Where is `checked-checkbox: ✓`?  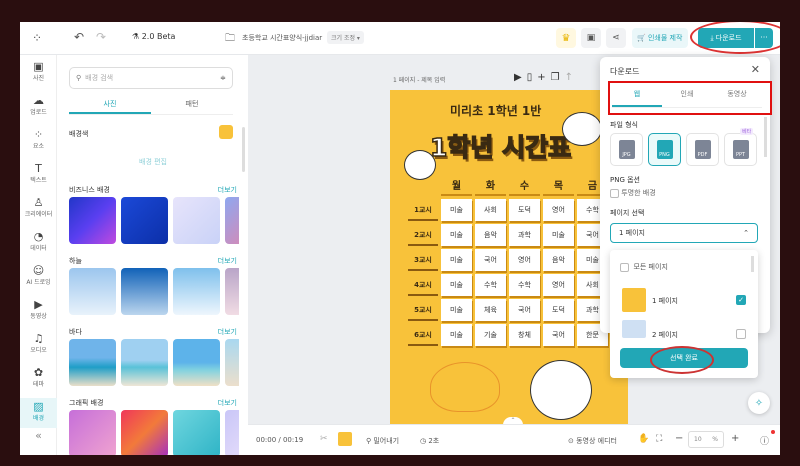 checked-checkbox: ✓ is located at coordinates (741, 300).